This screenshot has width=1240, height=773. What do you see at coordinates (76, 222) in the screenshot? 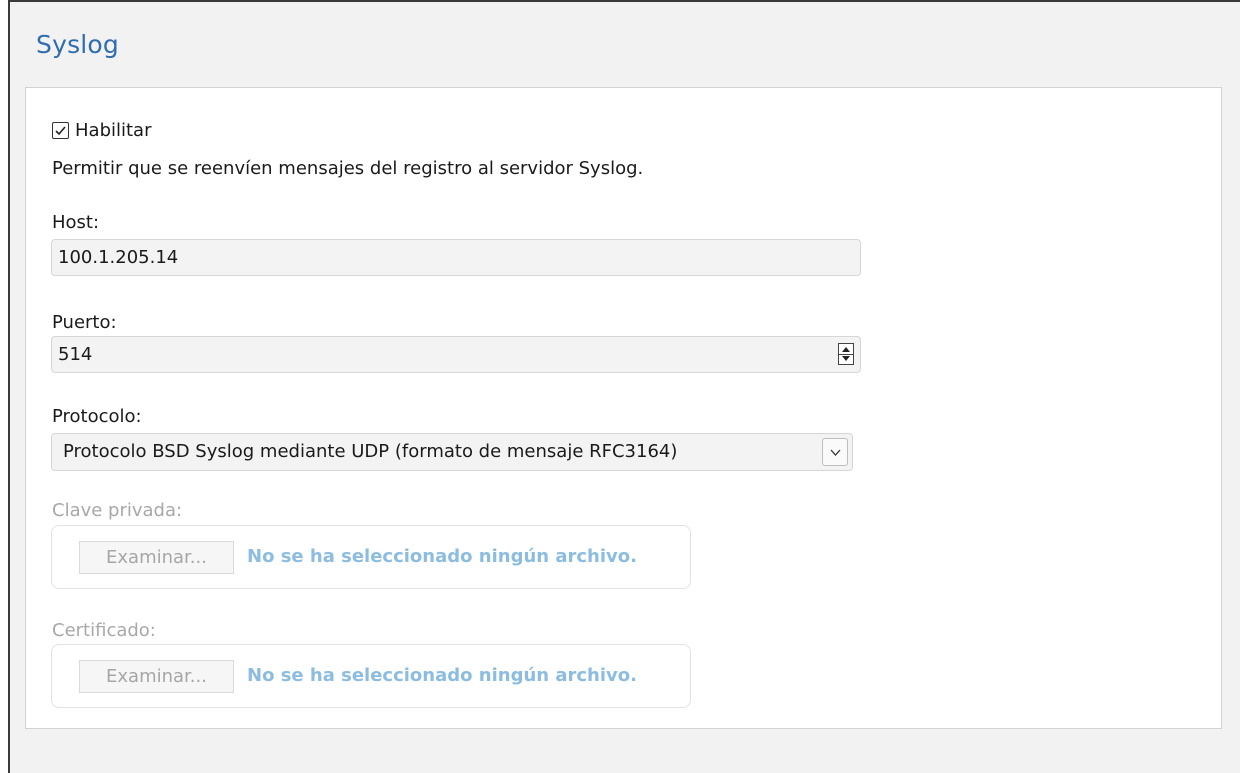
I see `host-label: Host:` at bounding box center [76, 222].